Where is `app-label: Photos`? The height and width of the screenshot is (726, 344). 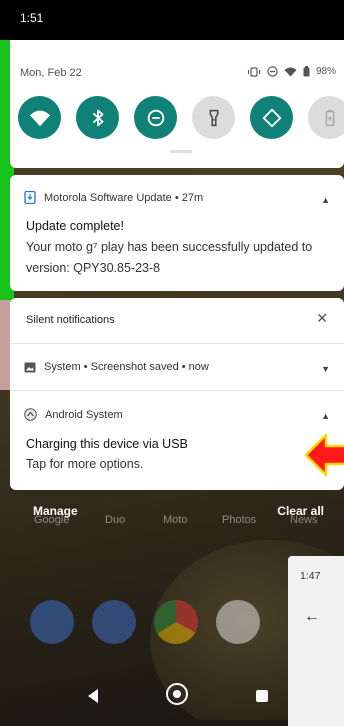 app-label: Photos is located at coordinates (239, 520).